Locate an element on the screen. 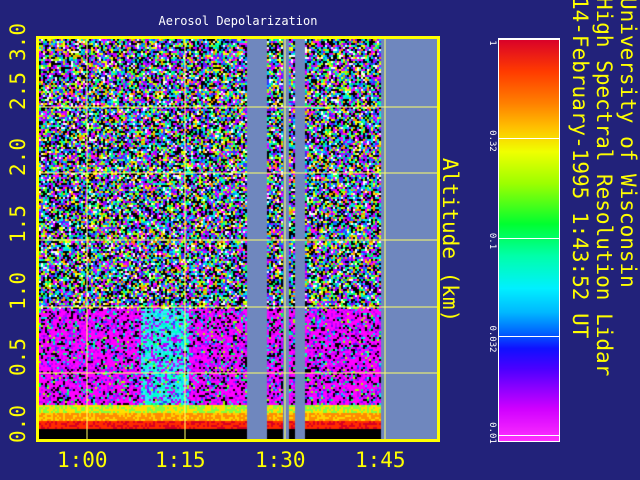 The image size is (640, 480). colorbar-tick-label: 0.1 is located at coordinates (492, 241).